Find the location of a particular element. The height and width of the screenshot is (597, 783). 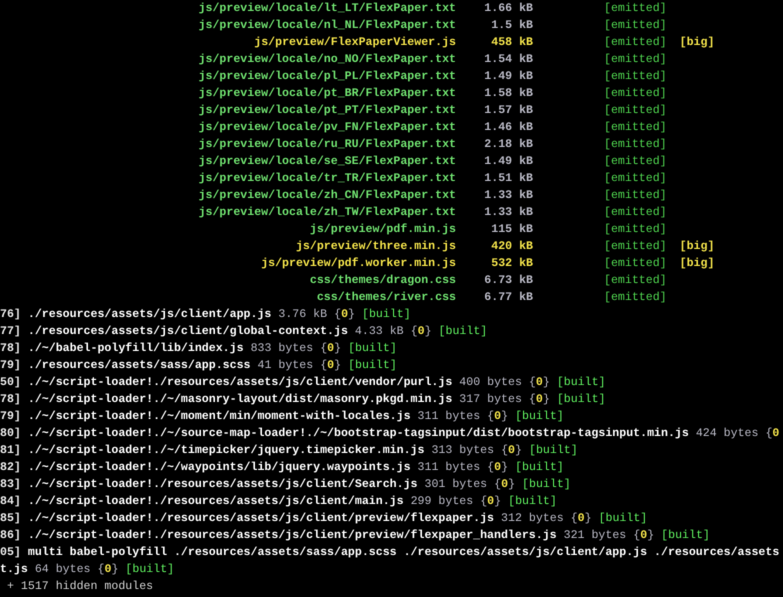

module-path: ./~/script-loader!./~/moment/min/moment-with-locales.js is located at coordinates (219, 417).